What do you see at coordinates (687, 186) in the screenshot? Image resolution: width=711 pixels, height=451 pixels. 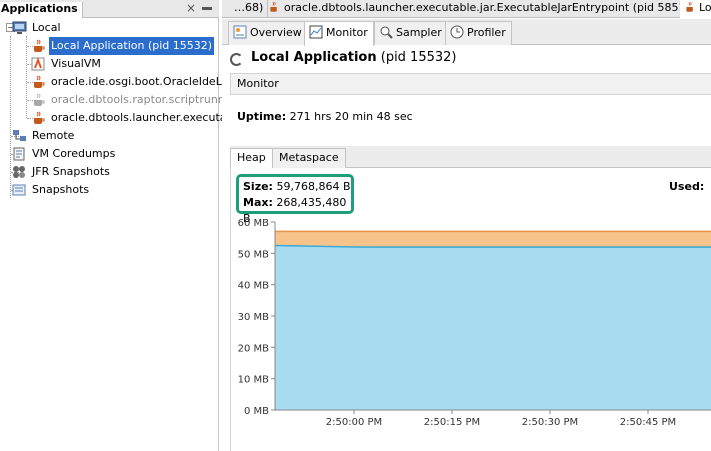 I see `heap-used-label: Used:` at bounding box center [687, 186].